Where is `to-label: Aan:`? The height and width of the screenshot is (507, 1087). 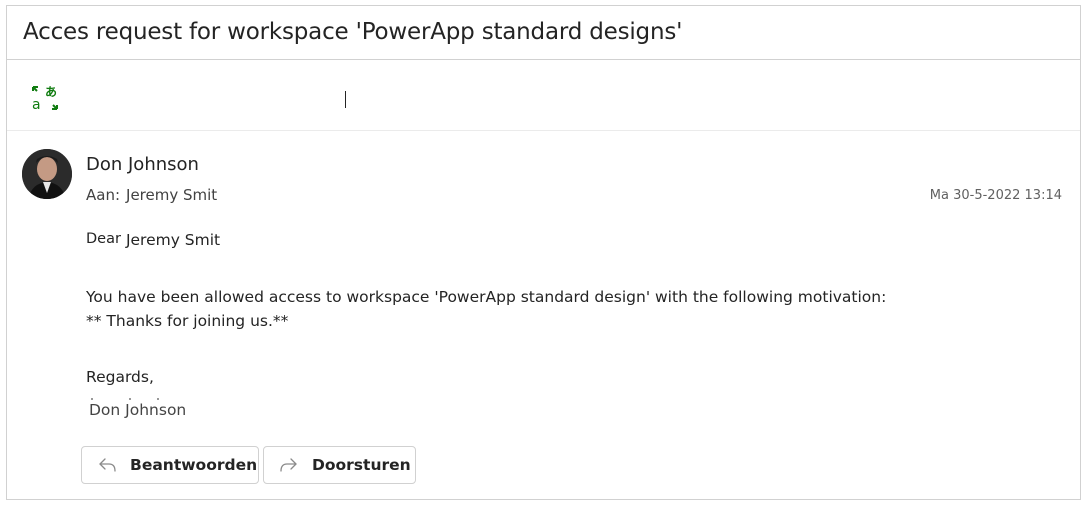
to-label: Aan: is located at coordinates (103, 195).